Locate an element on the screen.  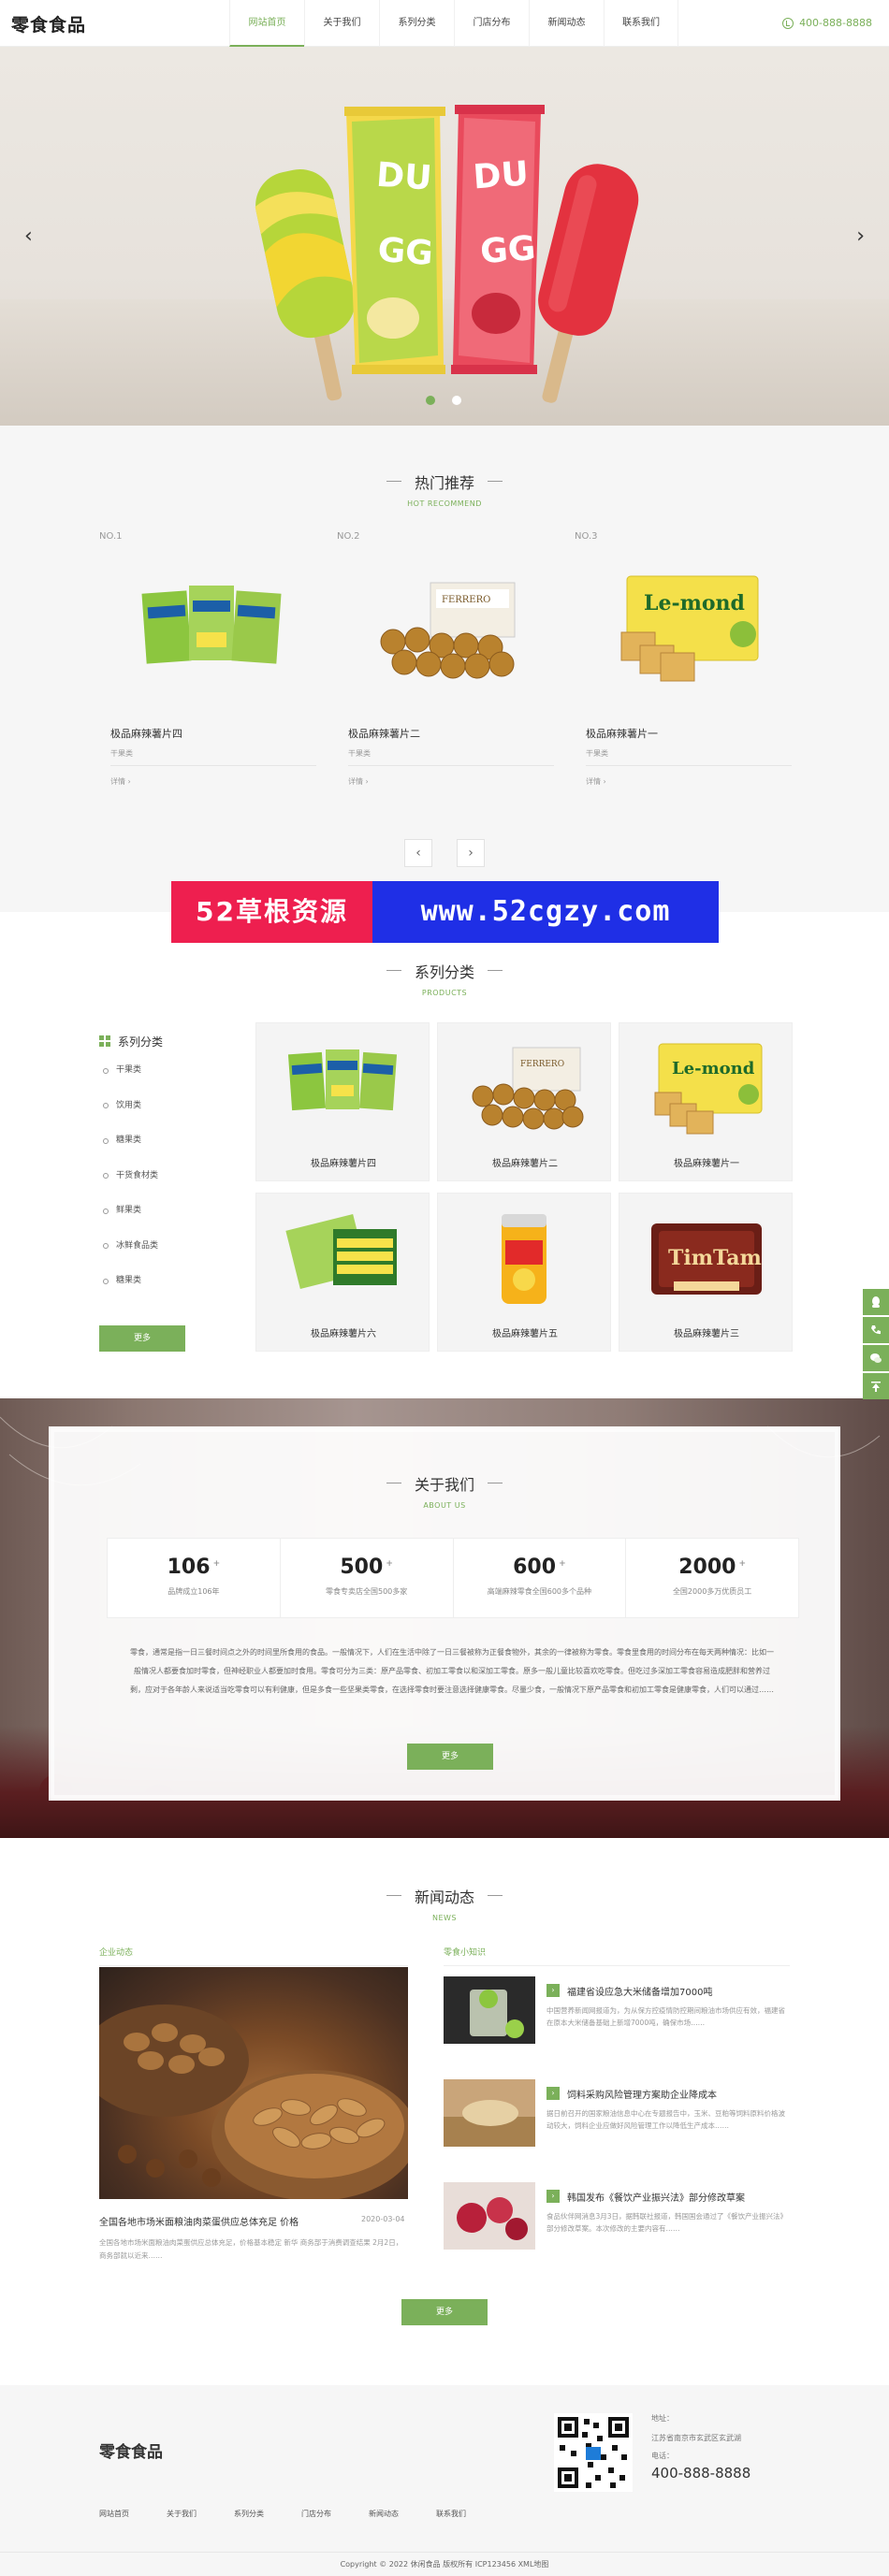
nav-products: 系列分类 is located at coordinates (416, 23).